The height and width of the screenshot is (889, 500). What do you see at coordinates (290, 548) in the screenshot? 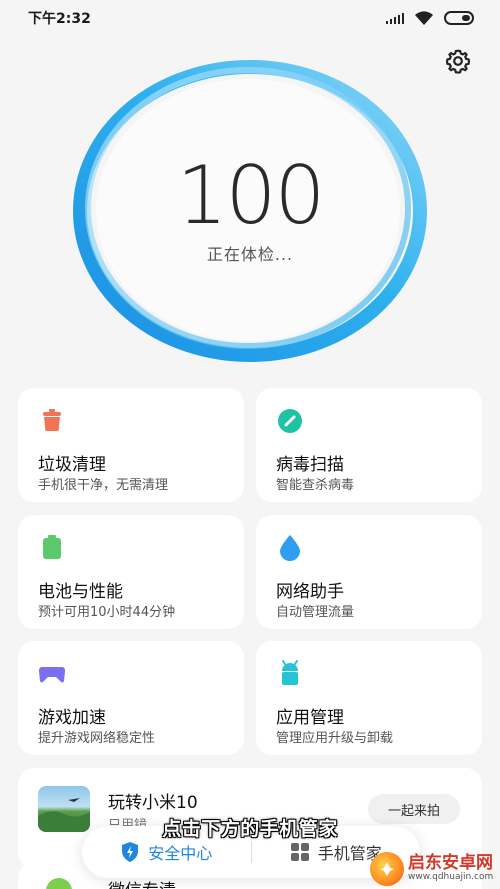
I see `water-drop-icon` at bounding box center [290, 548].